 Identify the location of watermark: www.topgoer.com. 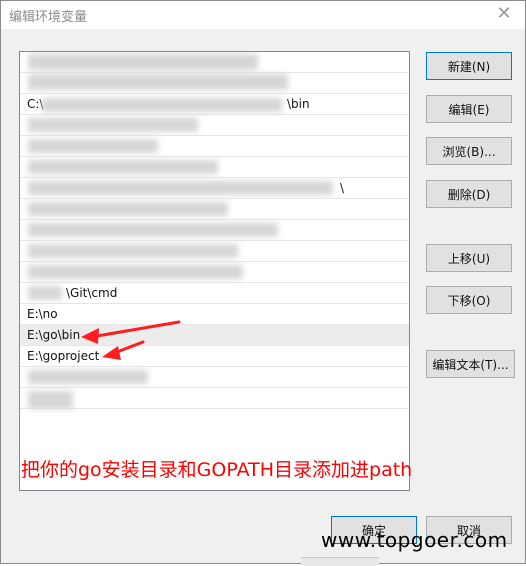
(414, 540).